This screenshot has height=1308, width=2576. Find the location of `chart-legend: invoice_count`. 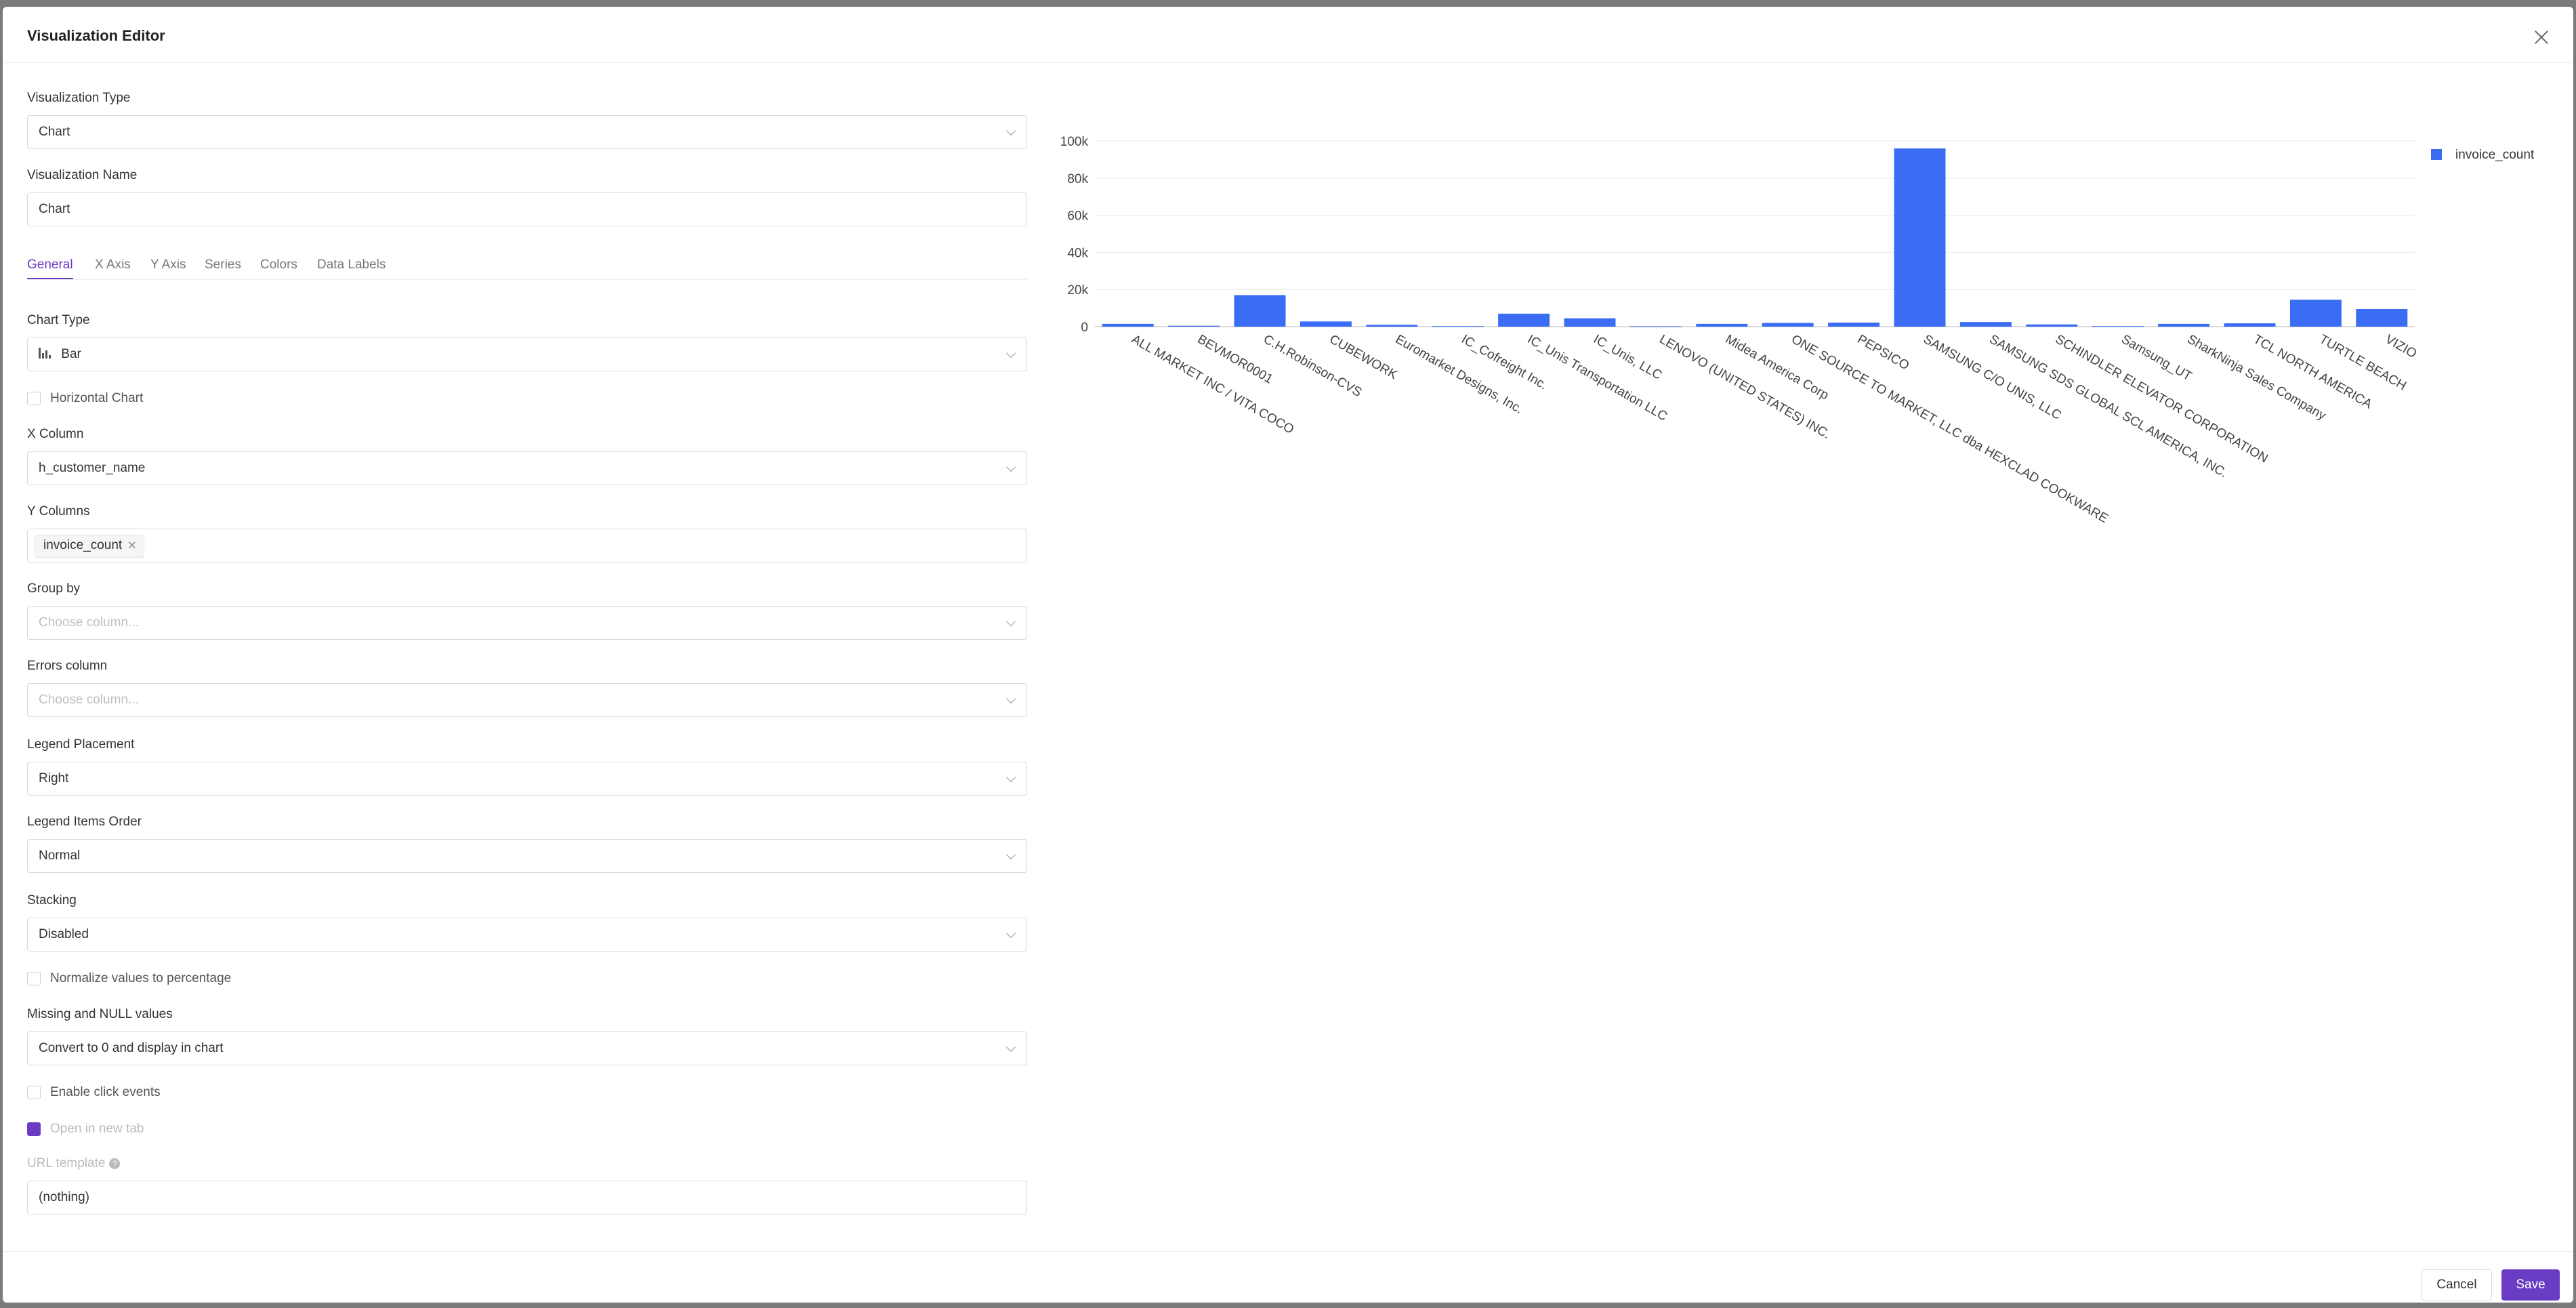

chart-legend: invoice_count is located at coordinates (2482, 156).